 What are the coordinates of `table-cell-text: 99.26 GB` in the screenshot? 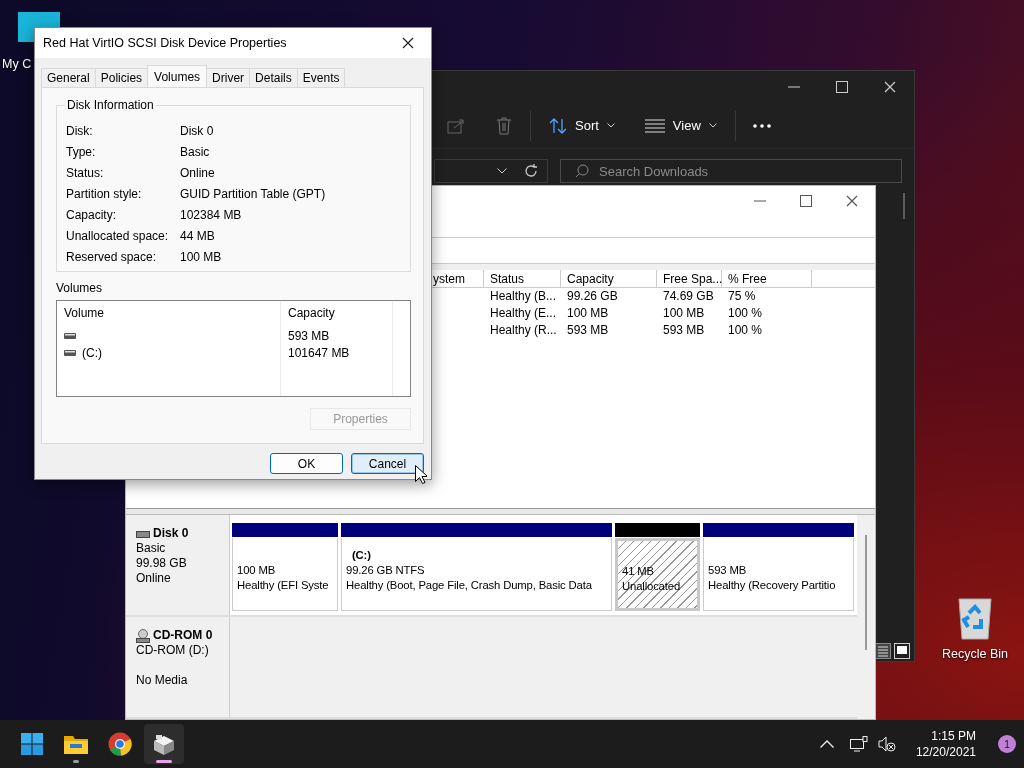 It's located at (592, 296).